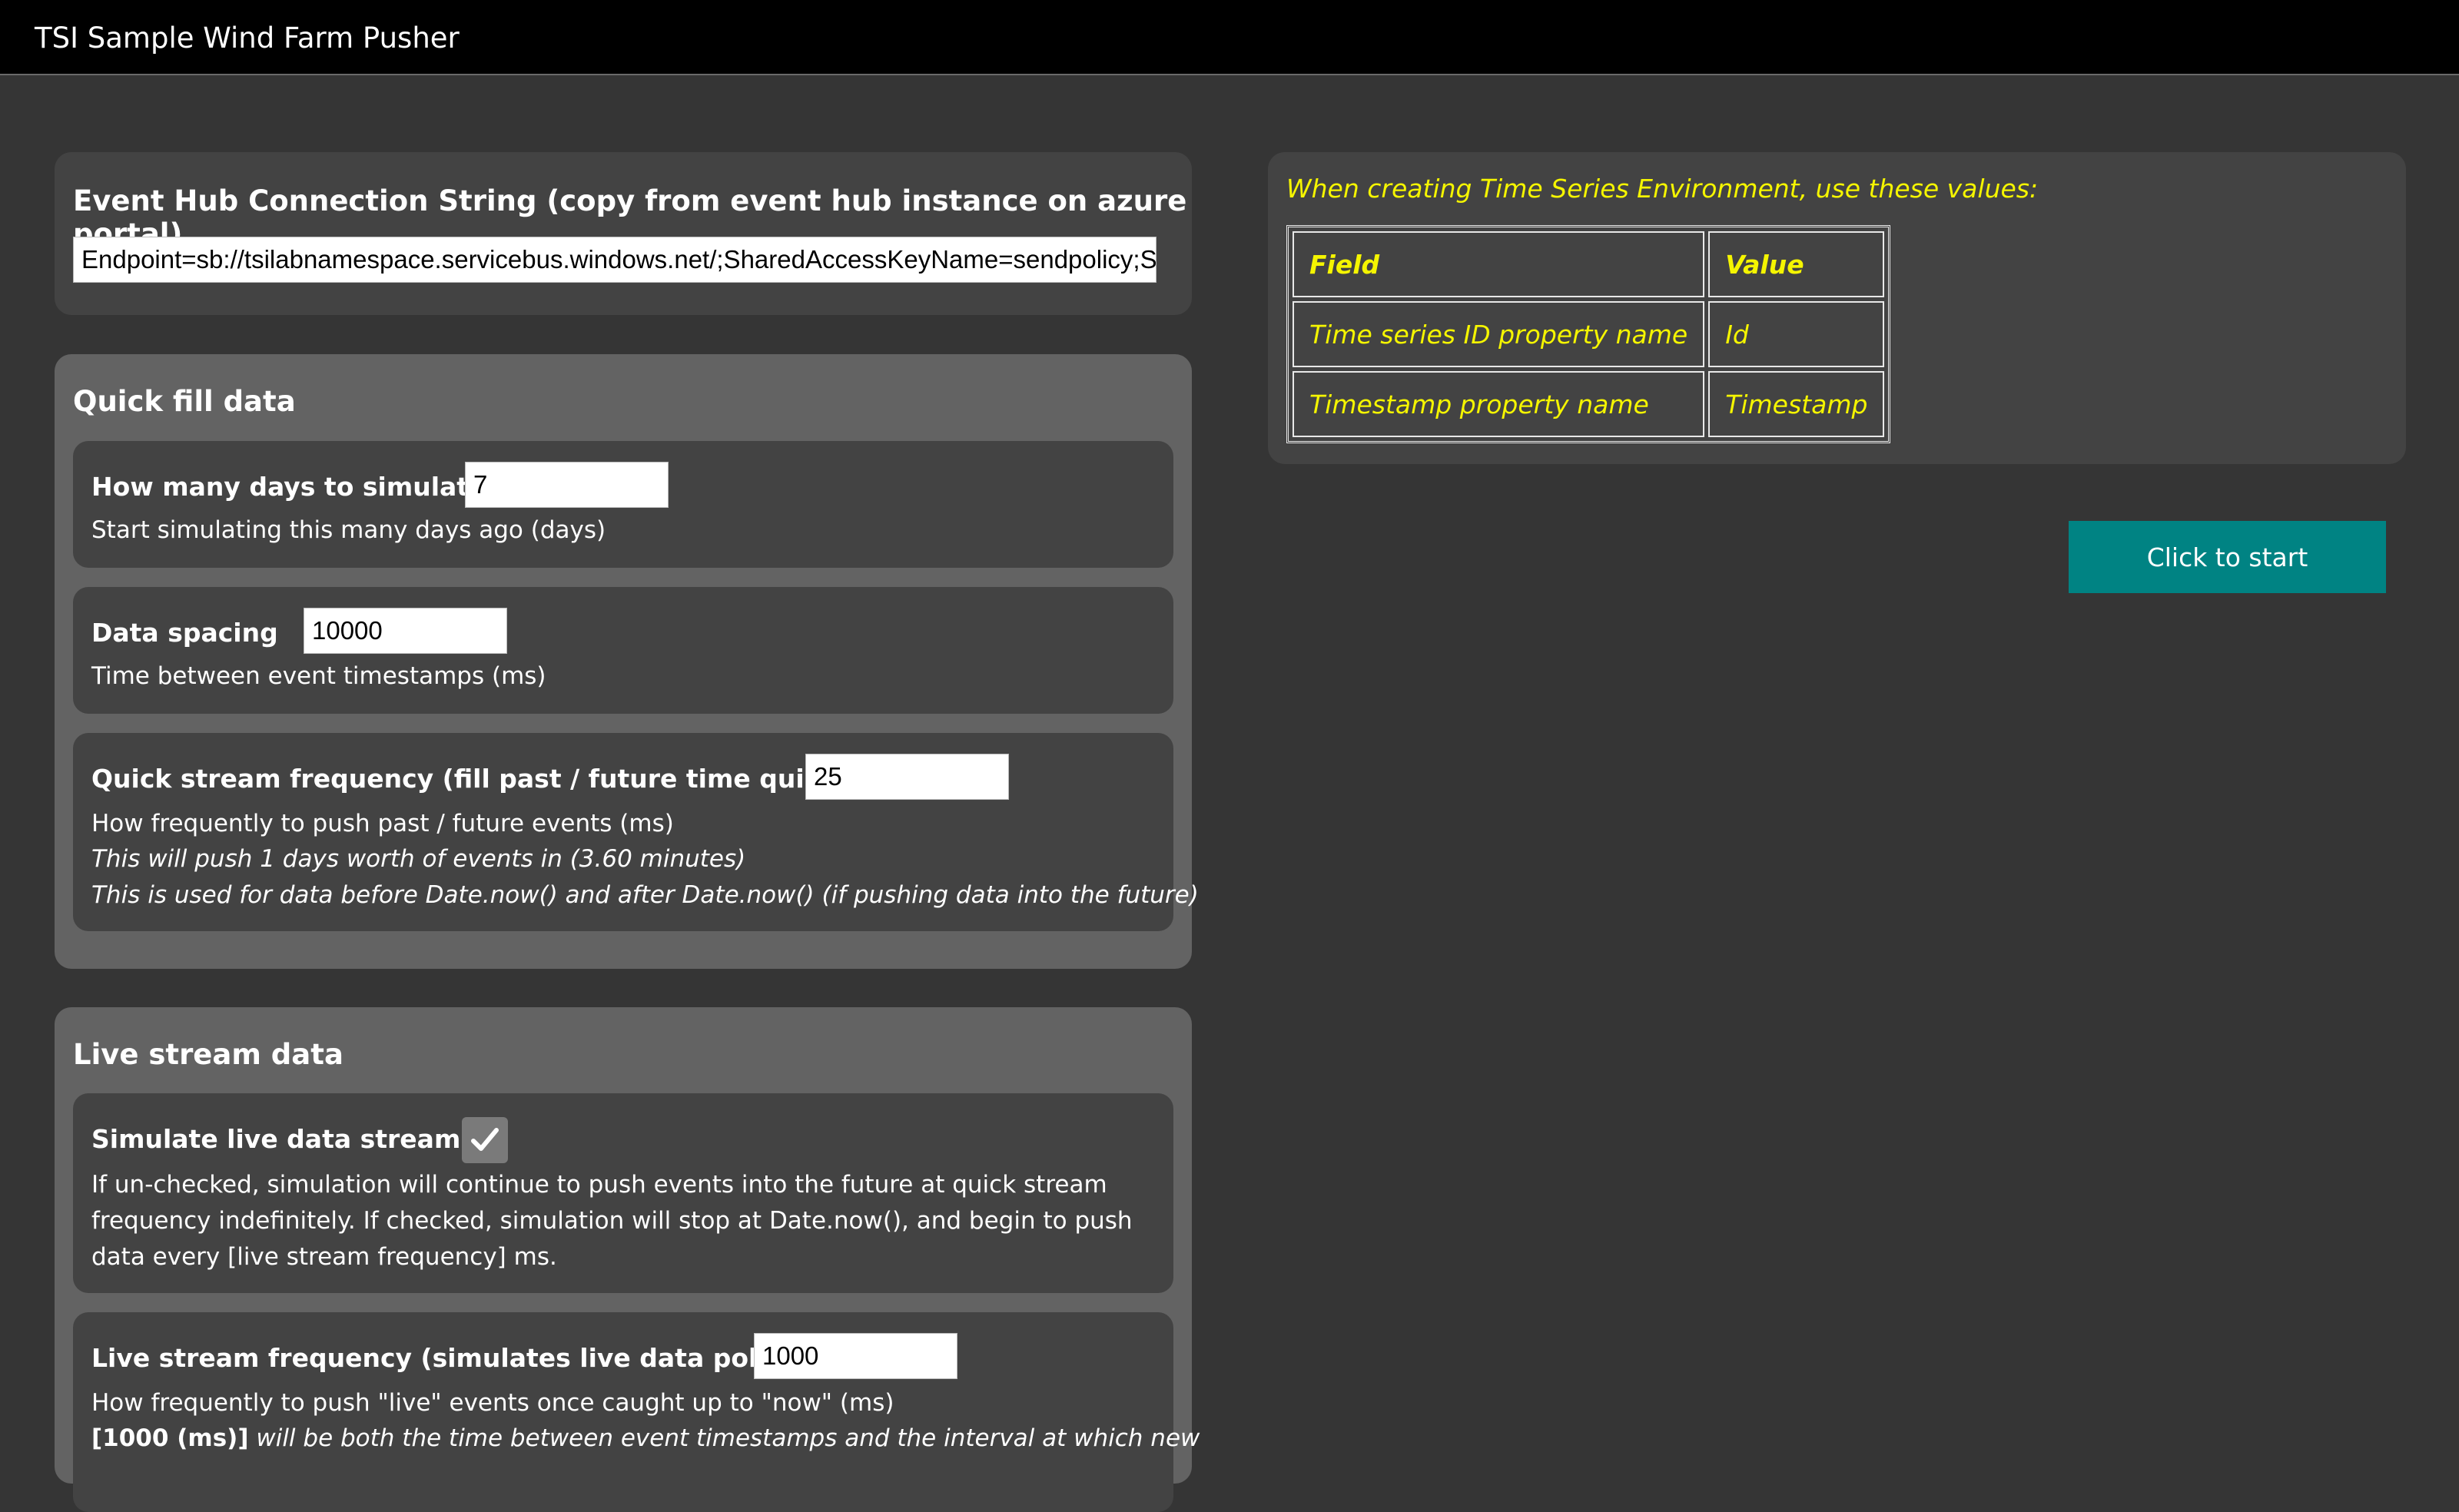  What do you see at coordinates (1499, 264) in the screenshot?
I see `table-header-field: Field` at bounding box center [1499, 264].